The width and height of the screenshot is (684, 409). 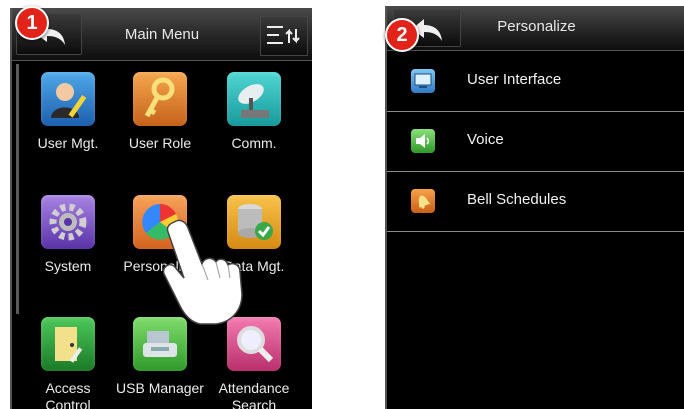 What do you see at coordinates (160, 143) in the screenshot?
I see `menu-item-label: User Role` at bounding box center [160, 143].